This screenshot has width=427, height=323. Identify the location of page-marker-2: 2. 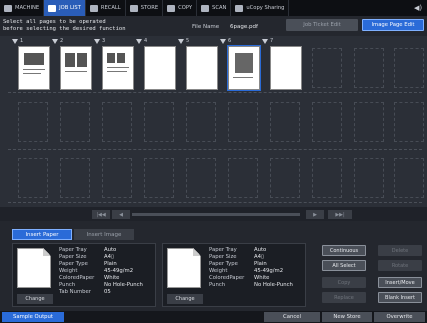
(61, 41).